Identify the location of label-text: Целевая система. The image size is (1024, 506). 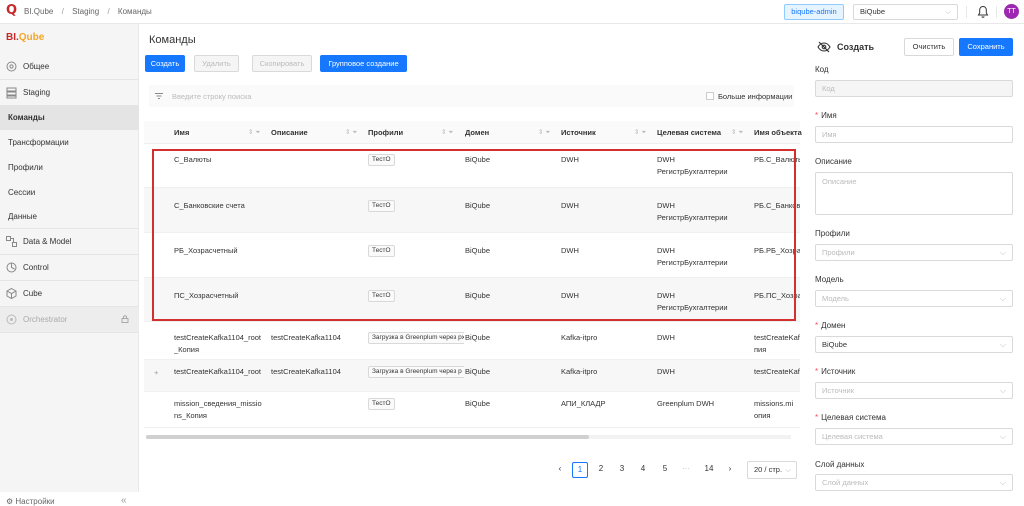
(853, 417).